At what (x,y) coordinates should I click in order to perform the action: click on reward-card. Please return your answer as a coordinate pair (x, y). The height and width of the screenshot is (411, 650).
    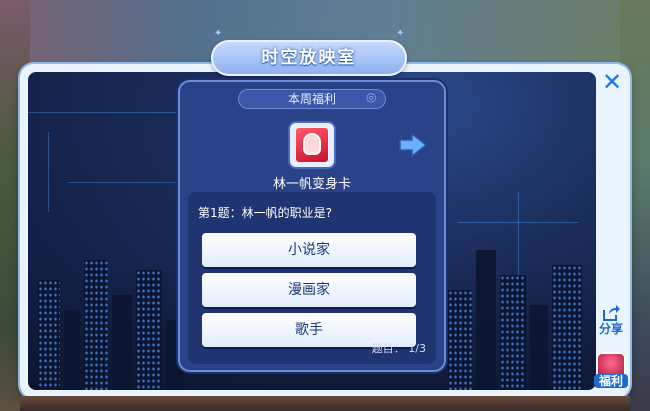
    Looking at the image, I should click on (312, 145).